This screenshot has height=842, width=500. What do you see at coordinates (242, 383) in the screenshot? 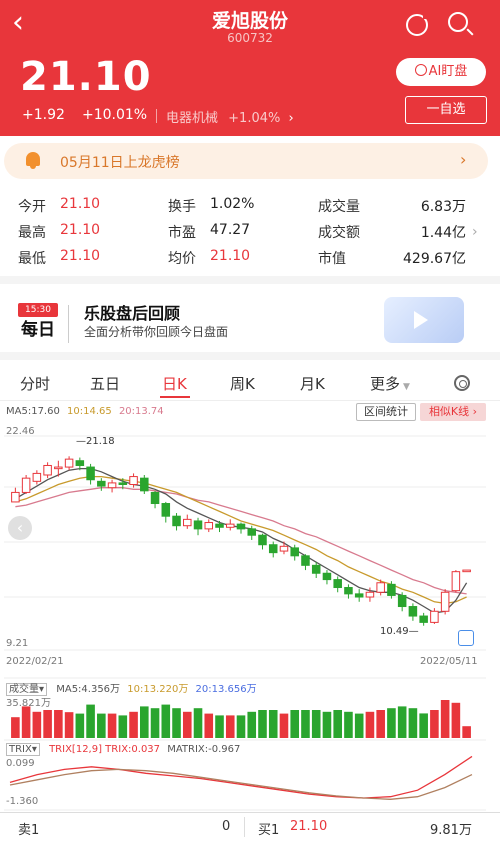
I see `tab-weekly-k: 周K` at bounding box center [242, 383].